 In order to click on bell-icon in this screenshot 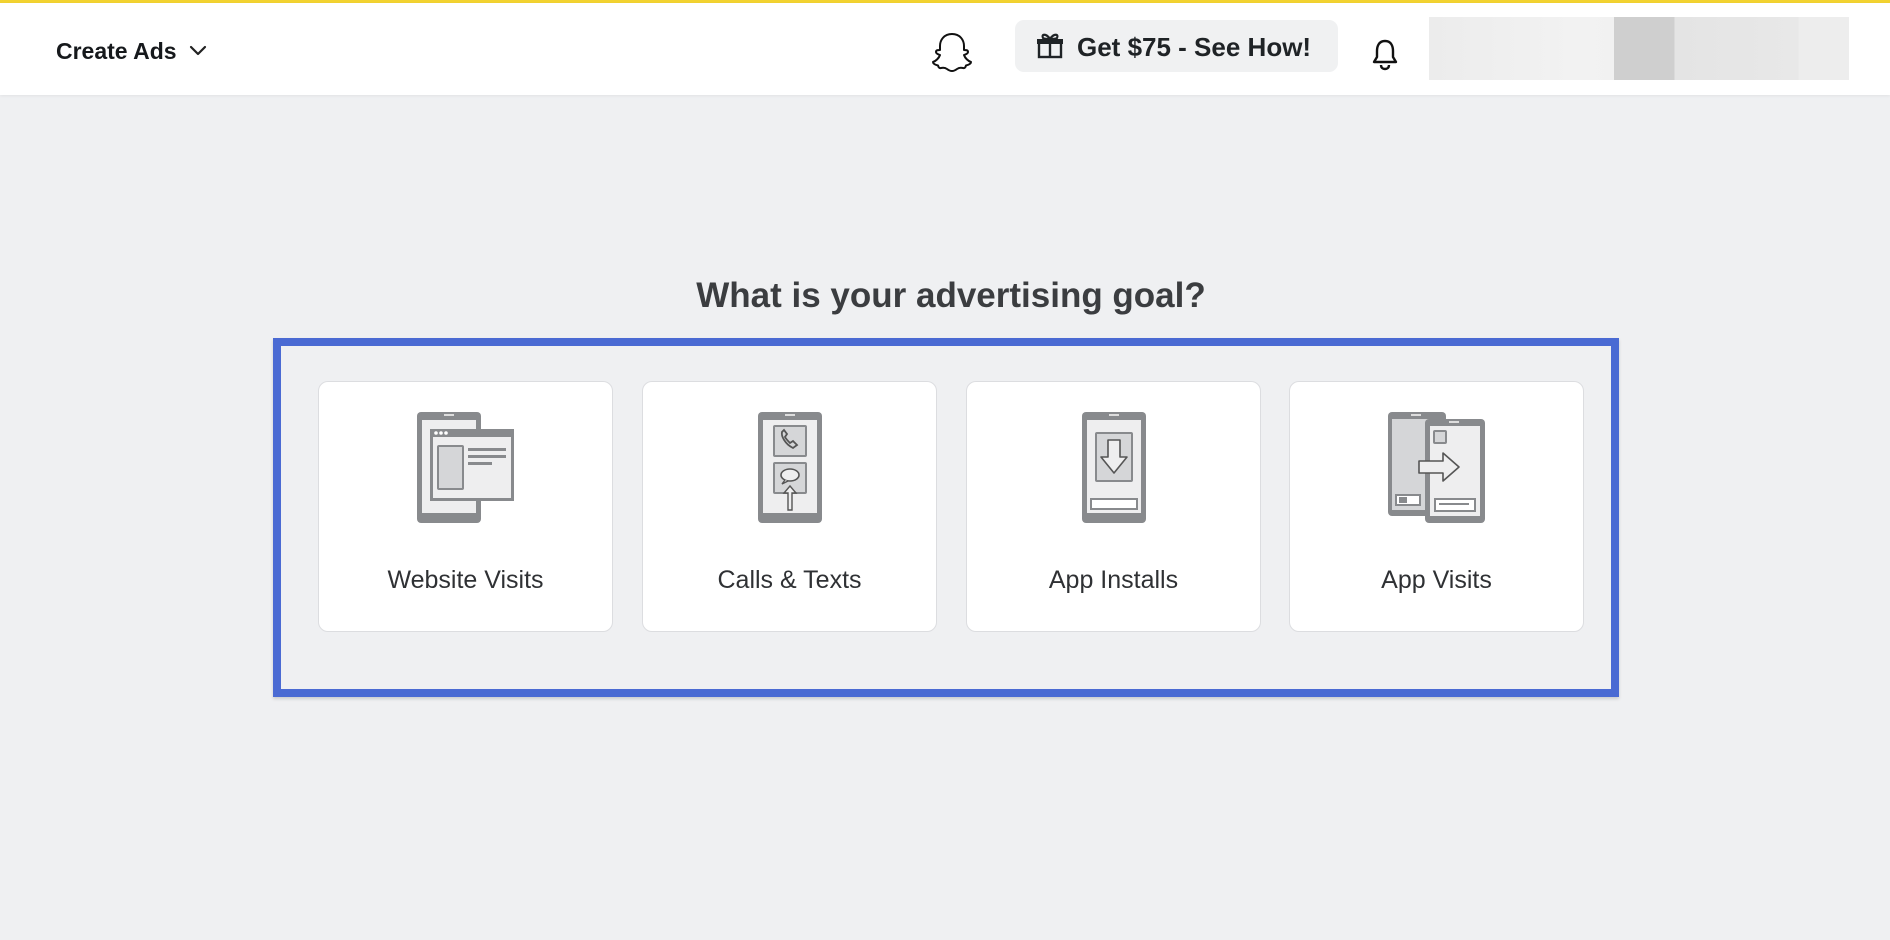, I will do `click(1385, 54)`.